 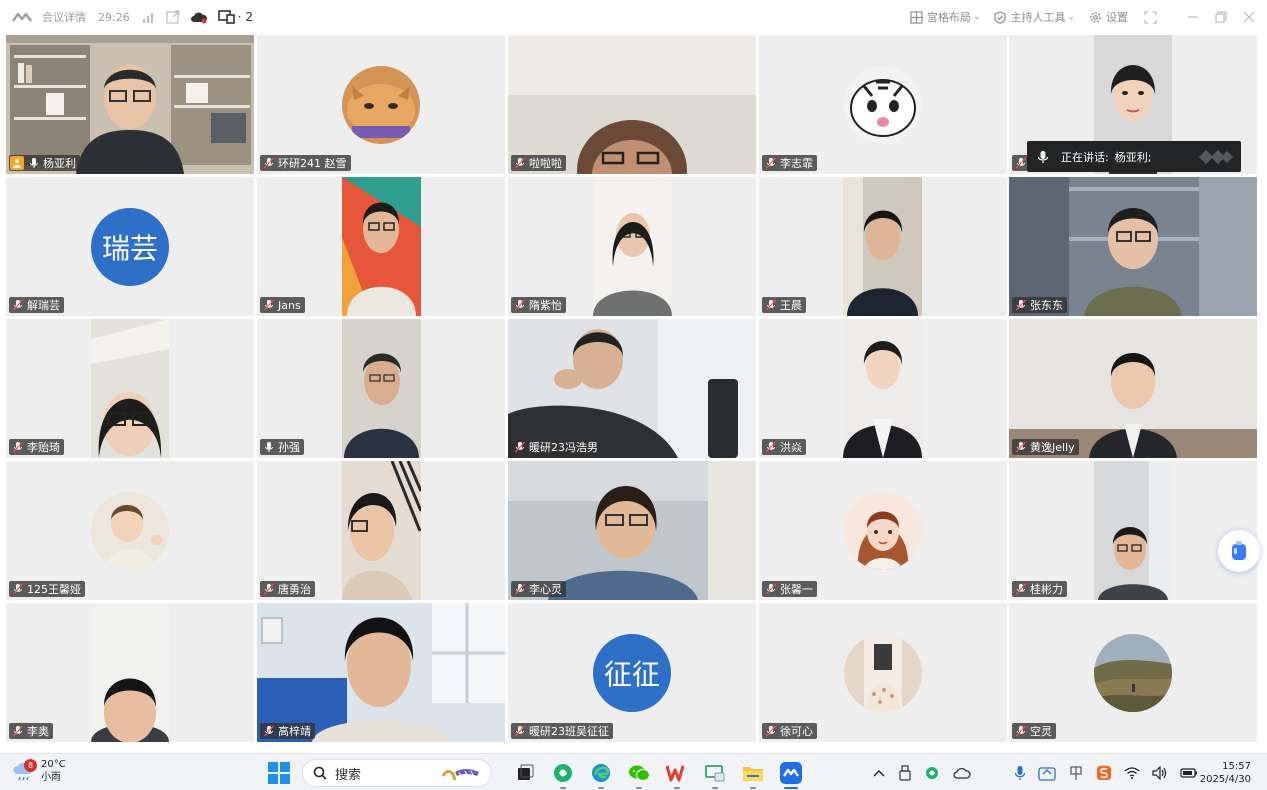 I want to click on microphone-tray-icon, so click(x=1020, y=773).